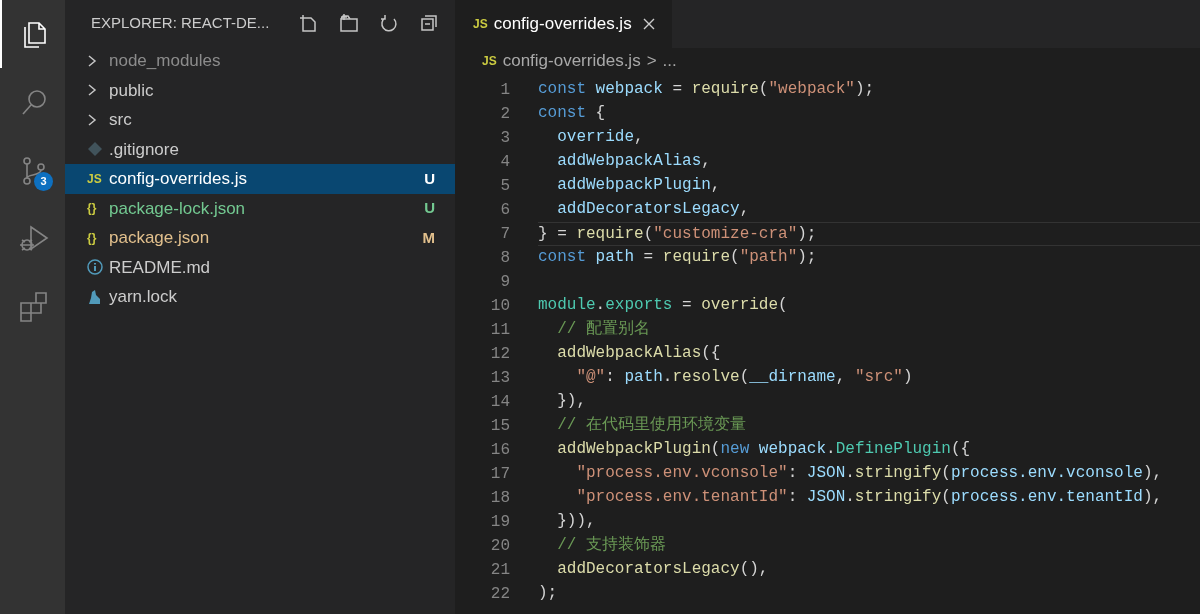  Describe the element at coordinates (663, 305) in the screenshot. I see `code-line: module.exports = override(` at that location.